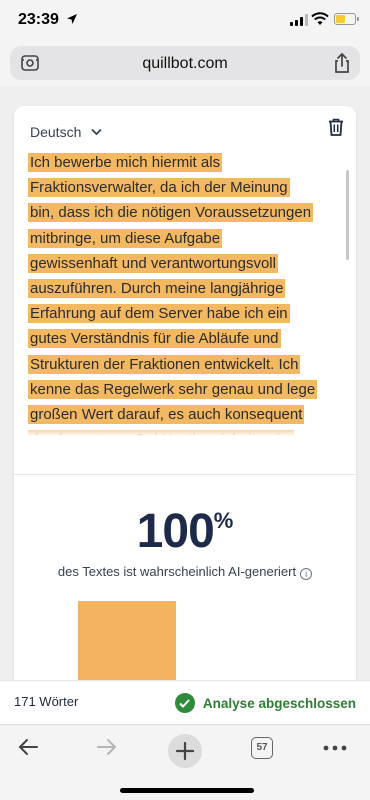 This screenshot has width=370, height=800. I want to click on trash-icon, so click(336, 127).